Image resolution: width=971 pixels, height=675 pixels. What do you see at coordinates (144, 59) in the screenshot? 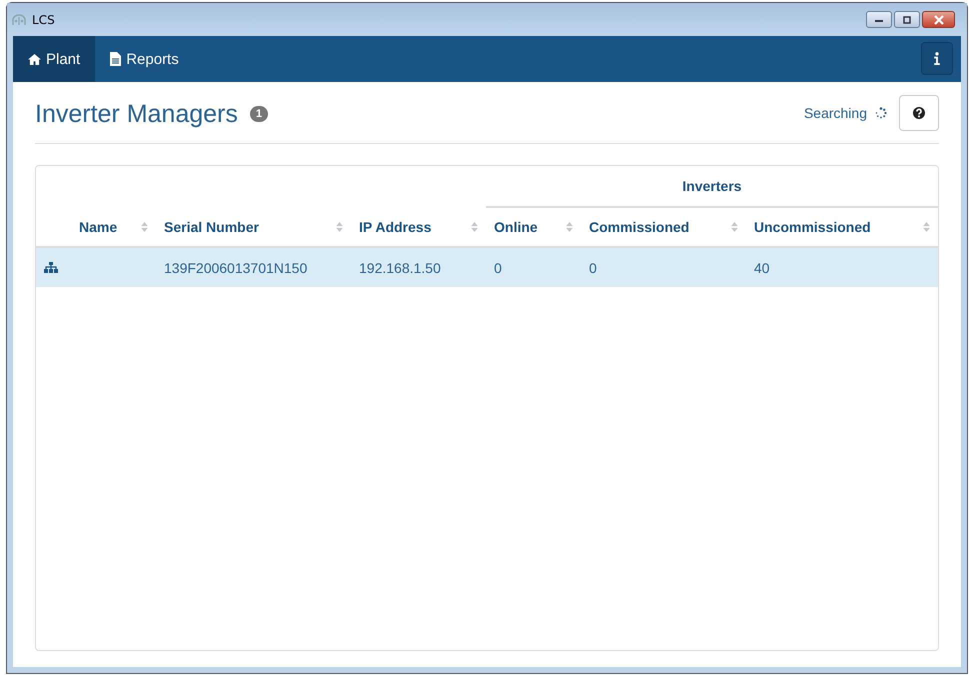
I see `nav-tab: Reports` at bounding box center [144, 59].